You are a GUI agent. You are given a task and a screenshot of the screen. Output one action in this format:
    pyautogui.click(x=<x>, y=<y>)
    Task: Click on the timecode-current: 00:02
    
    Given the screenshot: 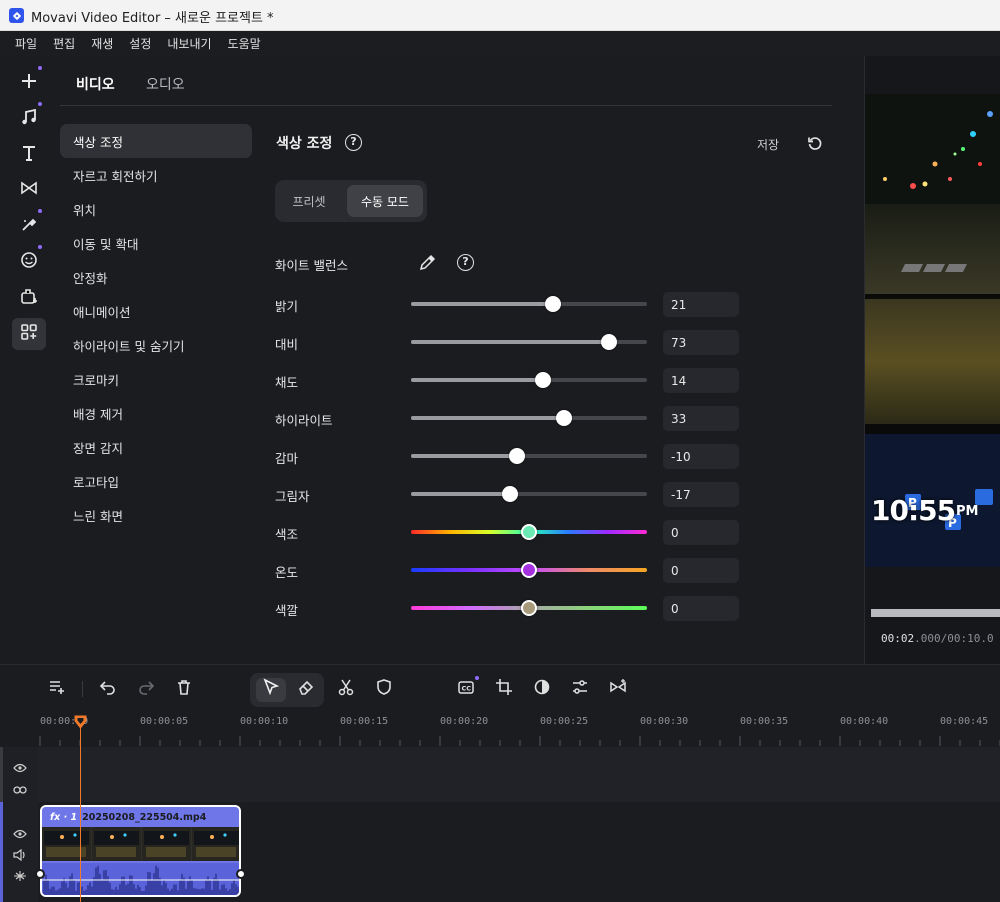 What is the action you would take?
    pyautogui.click(x=898, y=638)
    